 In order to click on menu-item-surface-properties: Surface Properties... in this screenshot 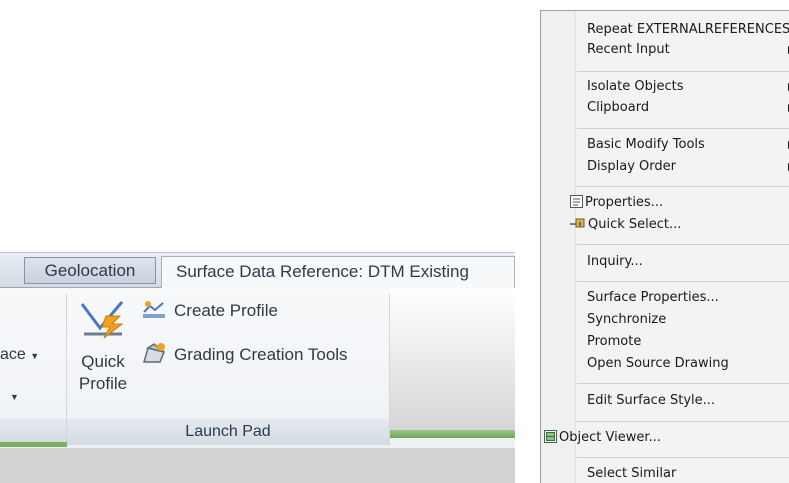, I will do `click(653, 297)`.